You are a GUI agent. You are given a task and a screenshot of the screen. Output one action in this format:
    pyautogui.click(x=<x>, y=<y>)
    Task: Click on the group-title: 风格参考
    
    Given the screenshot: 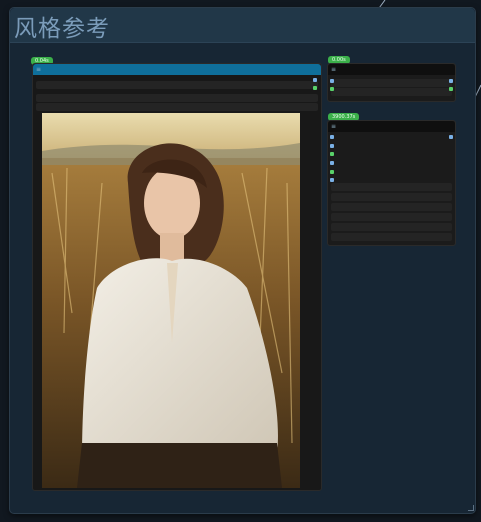 What is the action you would take?
    pyautogui.click(x=62, y=29)
    